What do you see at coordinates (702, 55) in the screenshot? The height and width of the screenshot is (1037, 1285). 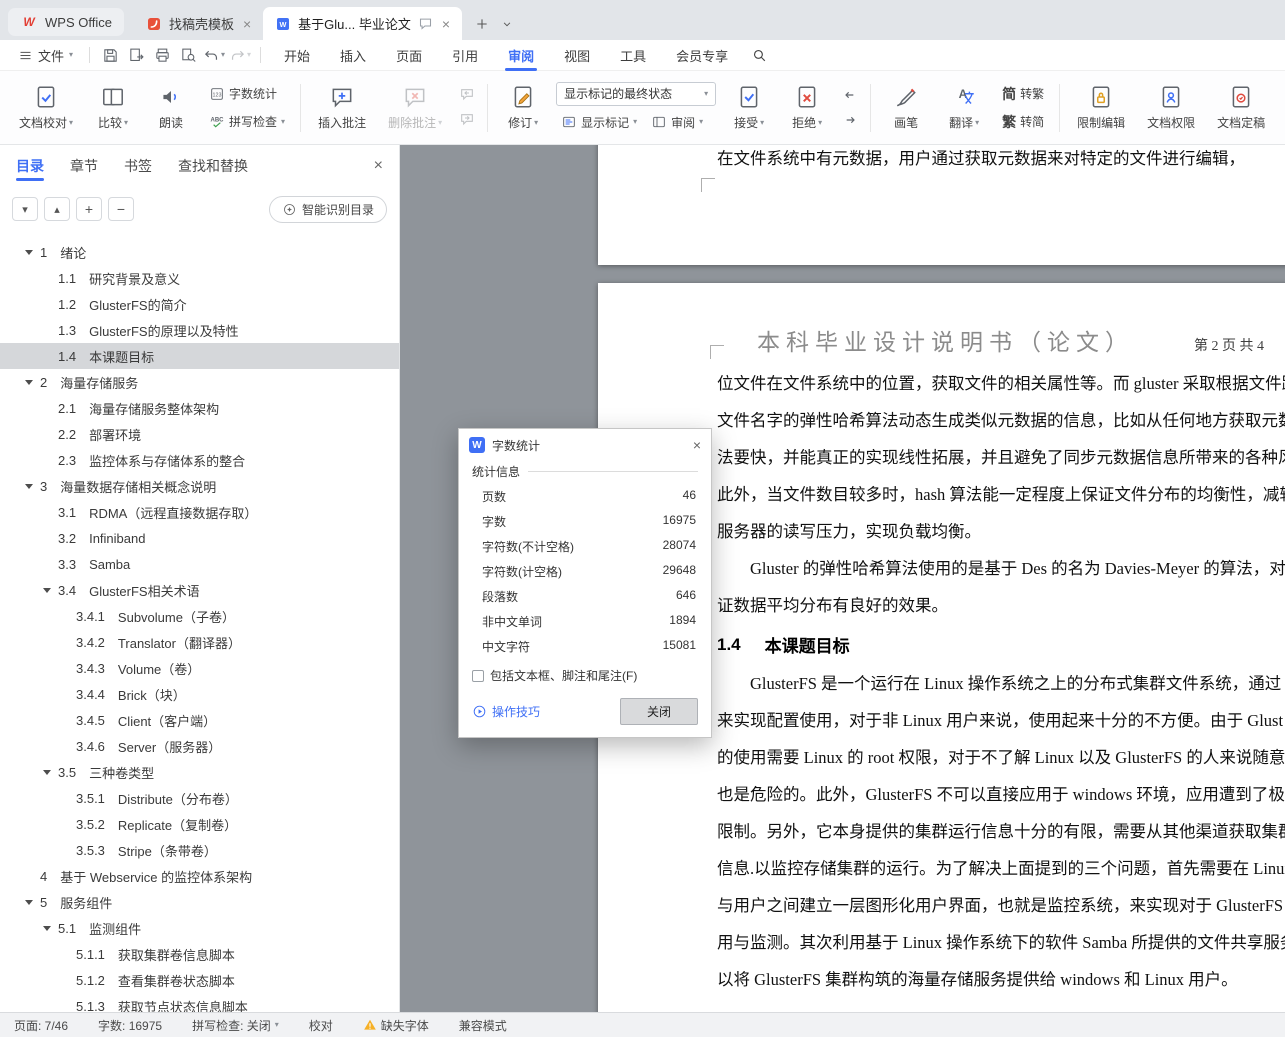 I see `ribbon-tab: 会员专享` at bounding box center [702, 55].